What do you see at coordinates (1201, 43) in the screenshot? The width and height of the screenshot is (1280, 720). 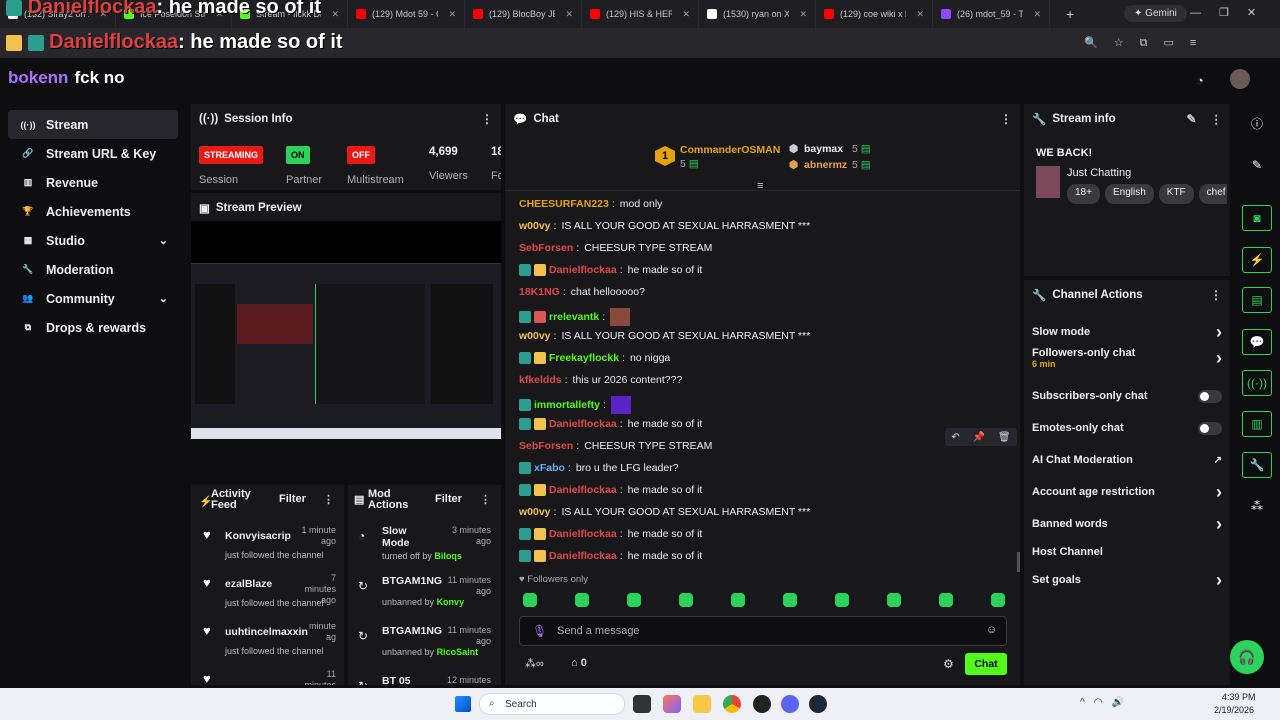 I see `menu-icon: ≡` at bounding box center [1201, 43].